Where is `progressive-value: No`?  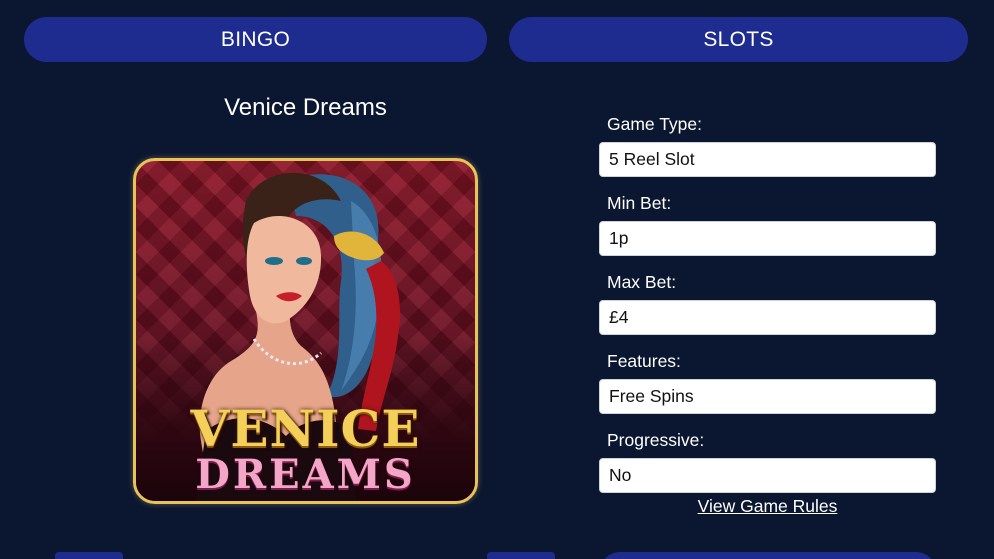
progressive-value: No is located at coordinates (767, 475).